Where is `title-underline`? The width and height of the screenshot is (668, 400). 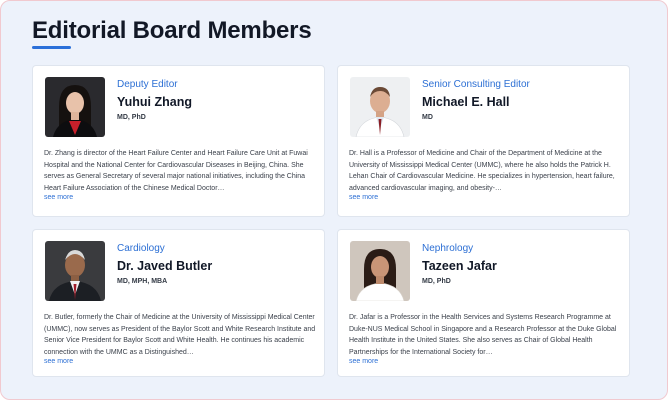
title-underline is located at coordinates (51, 47).